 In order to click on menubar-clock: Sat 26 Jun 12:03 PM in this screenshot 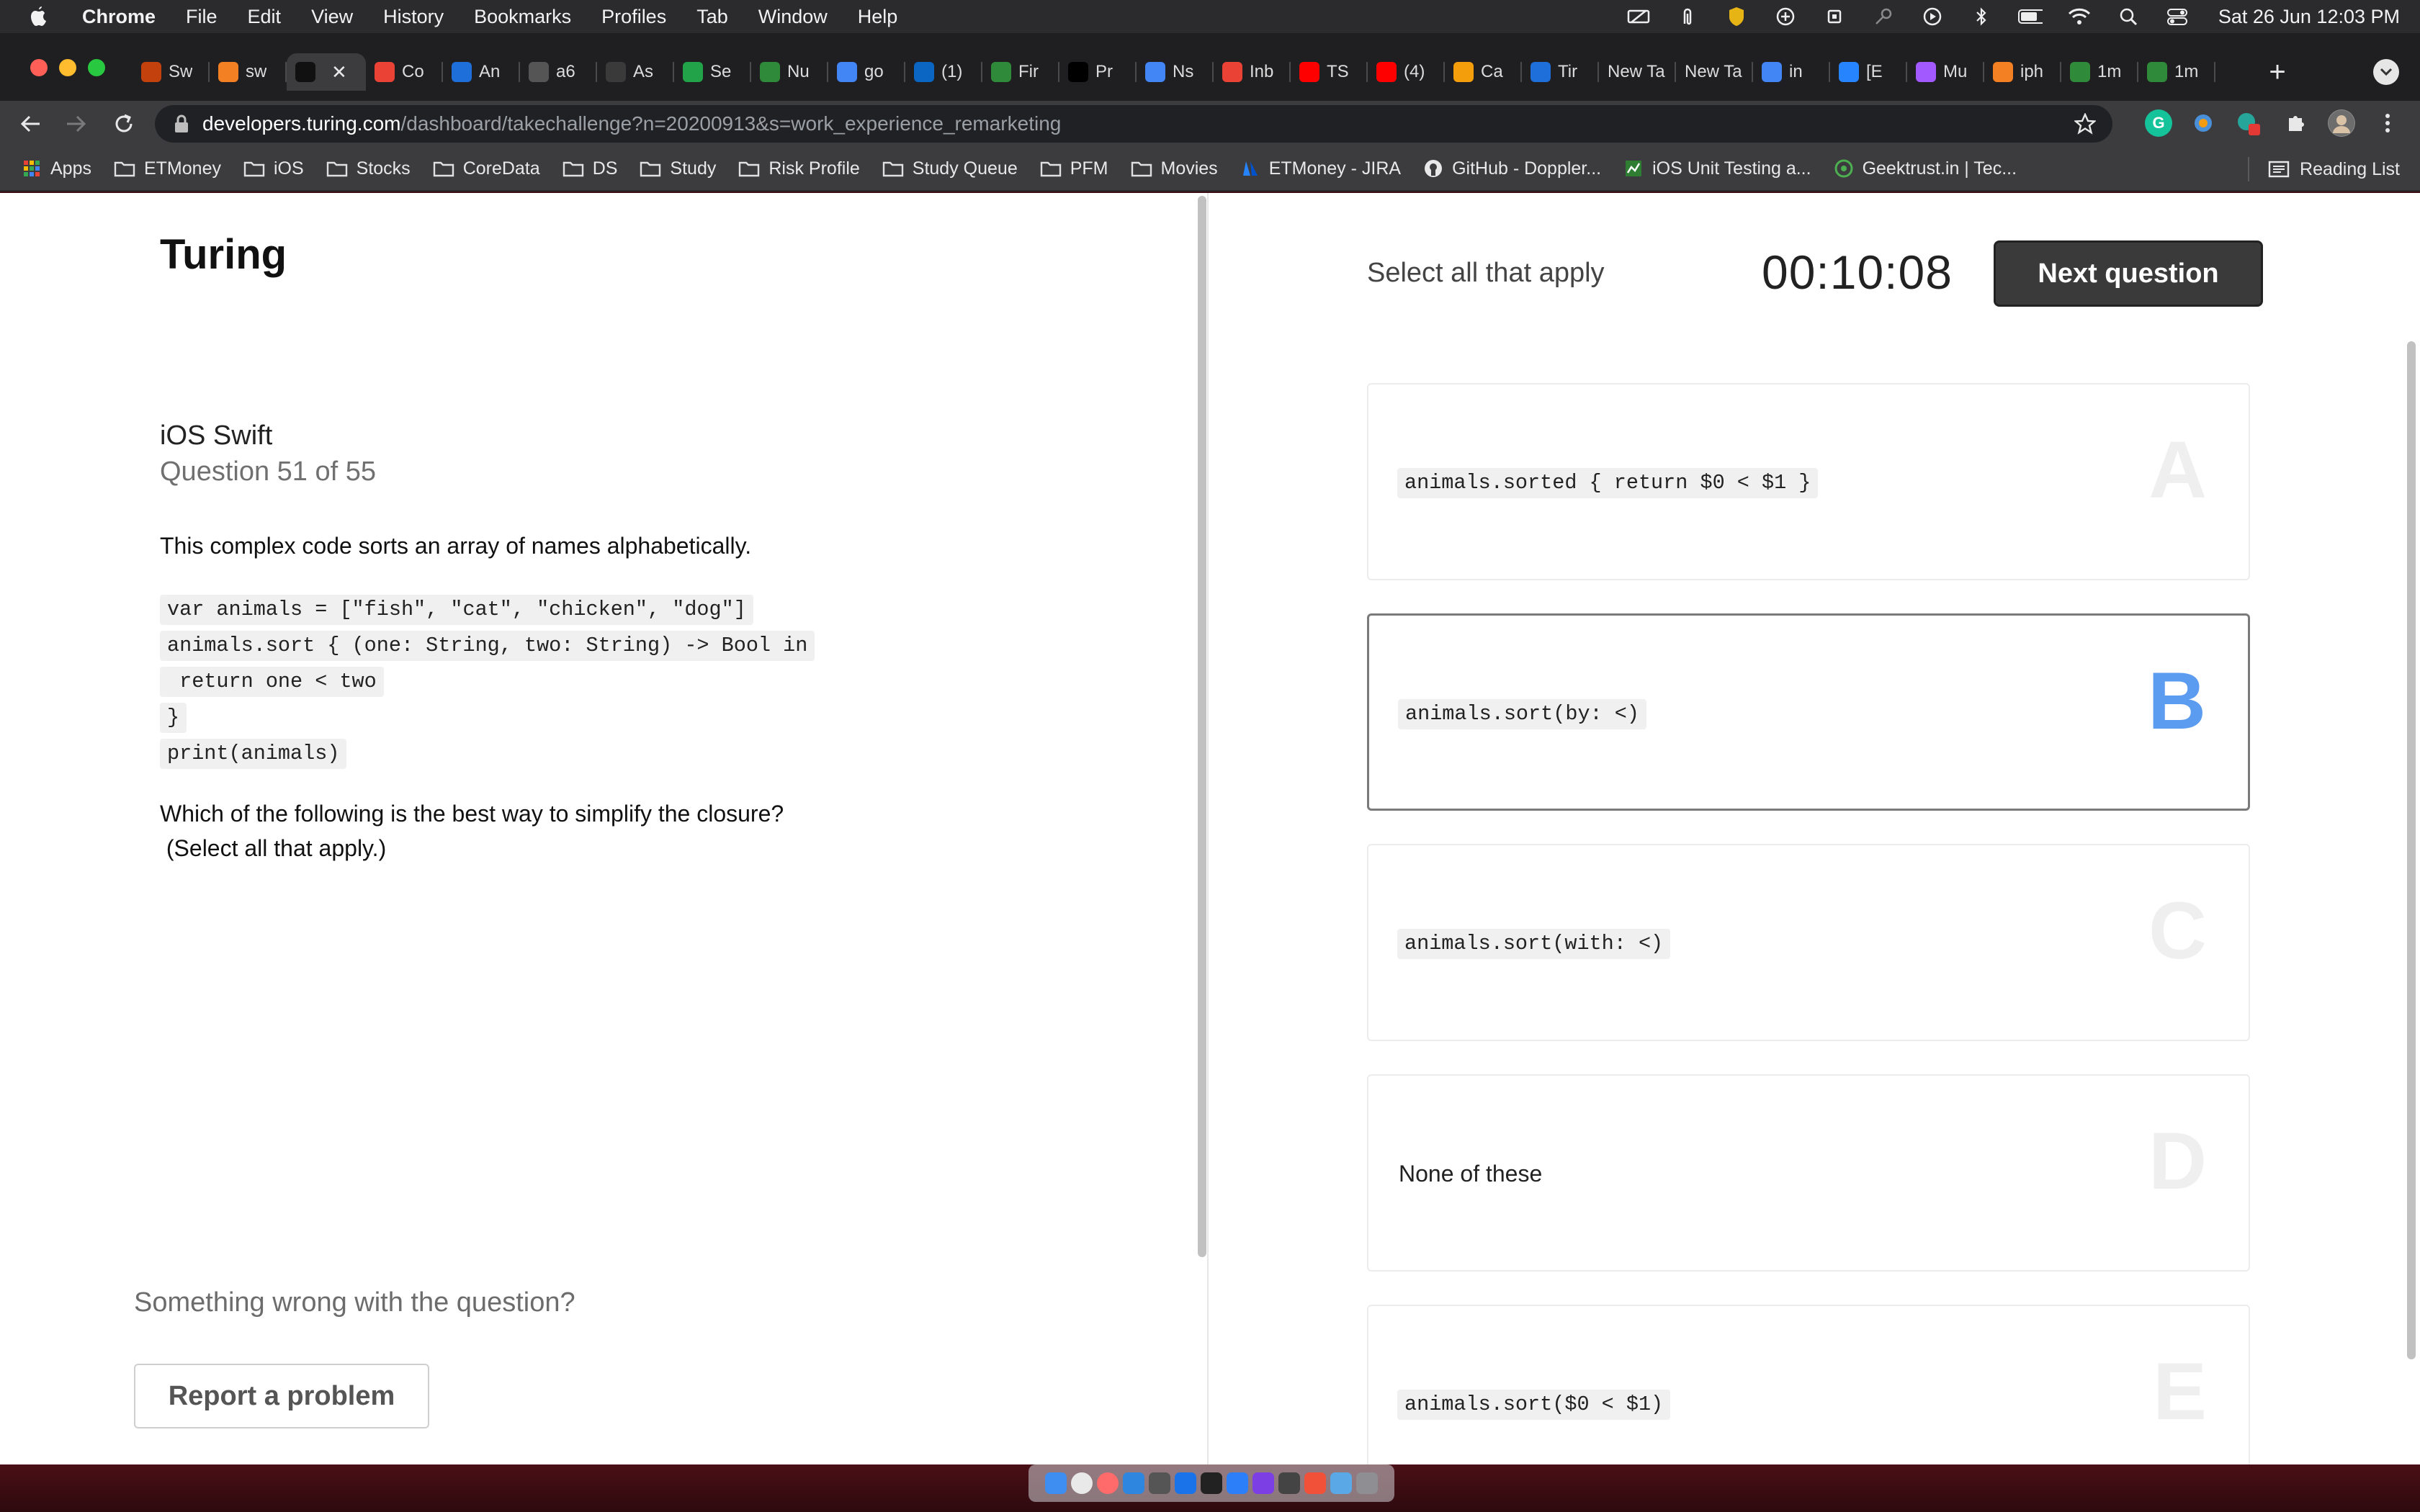, I will do `click(2309, 17)`.